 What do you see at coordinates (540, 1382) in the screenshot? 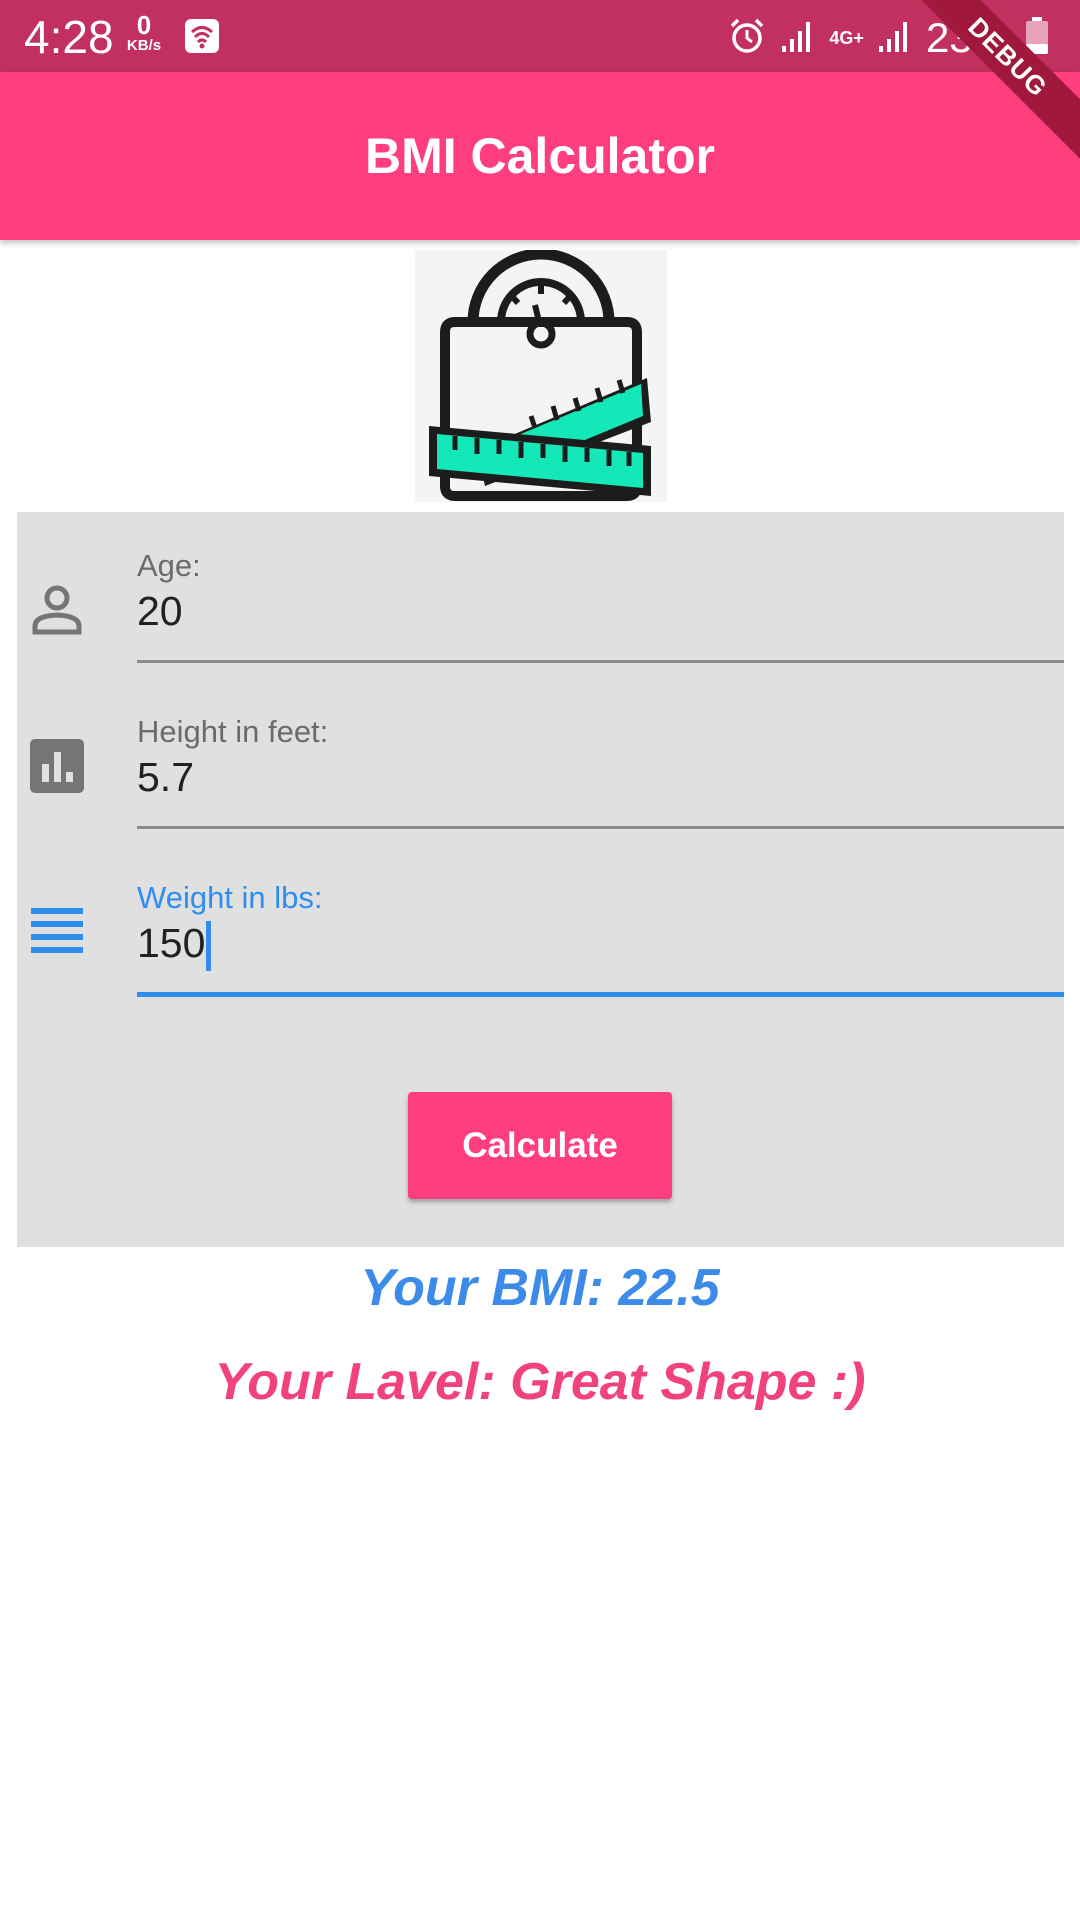
I see `level-result: Your Lavel: Great Shape :)` at bounding box center [540, 1382].